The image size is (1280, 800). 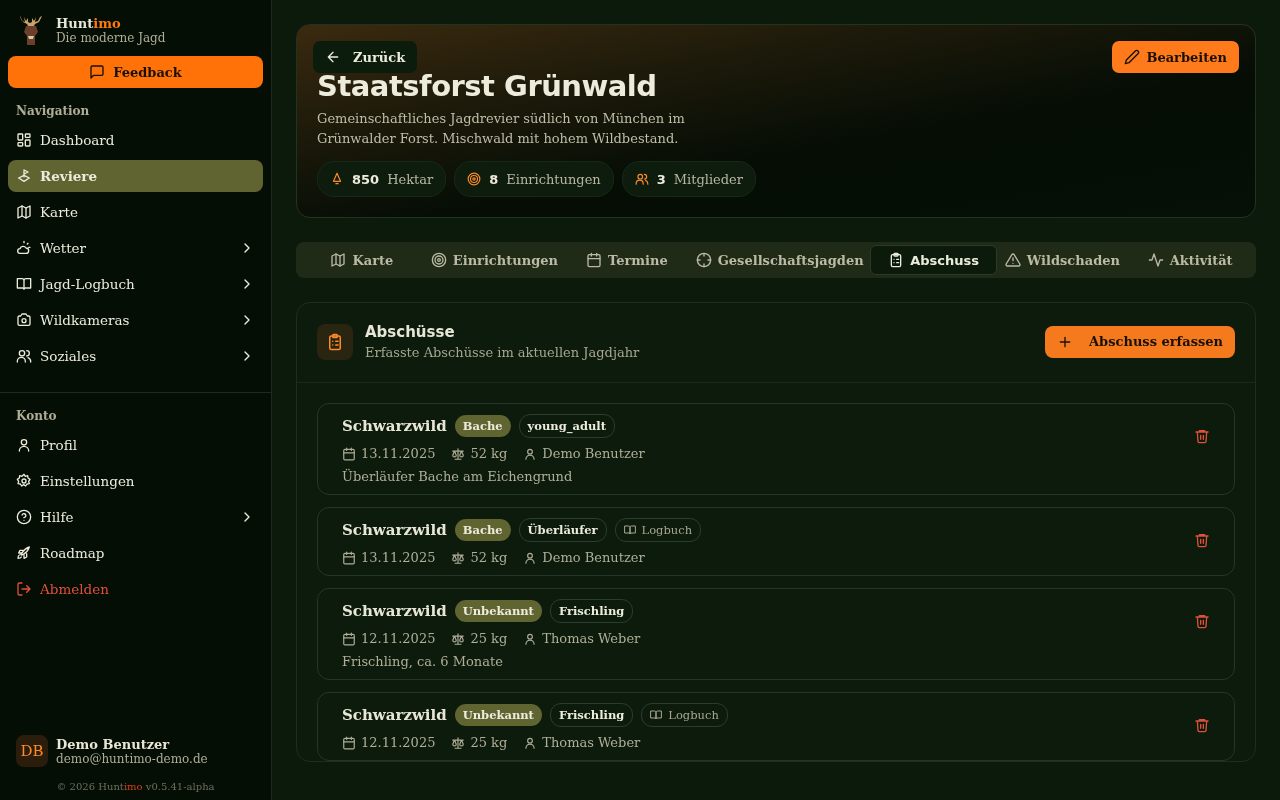 What do you see at coordinates (626, 260) in the screenshot?
I see `tab: Termine` at bounding box center [626, 260].